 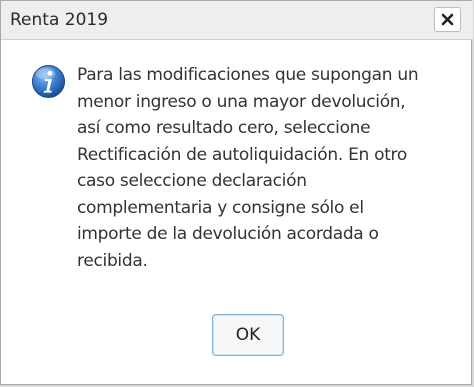 What do you see at coordinates (248, 75) in the screenshot?
I see `message-line: Para las modificaciones que supongan un` at bounding box center [248, 75].